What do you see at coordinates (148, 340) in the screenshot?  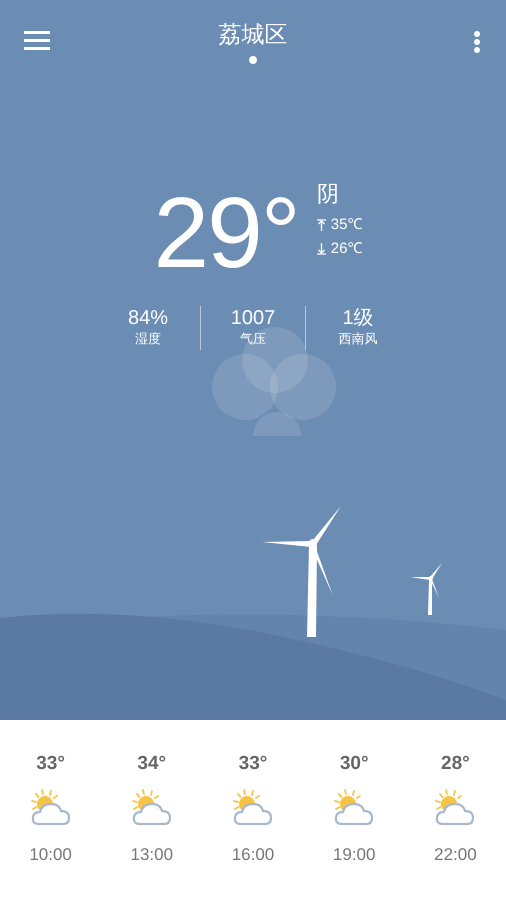 I see `stat-label: 湿度` at bounding box center [148, 340].